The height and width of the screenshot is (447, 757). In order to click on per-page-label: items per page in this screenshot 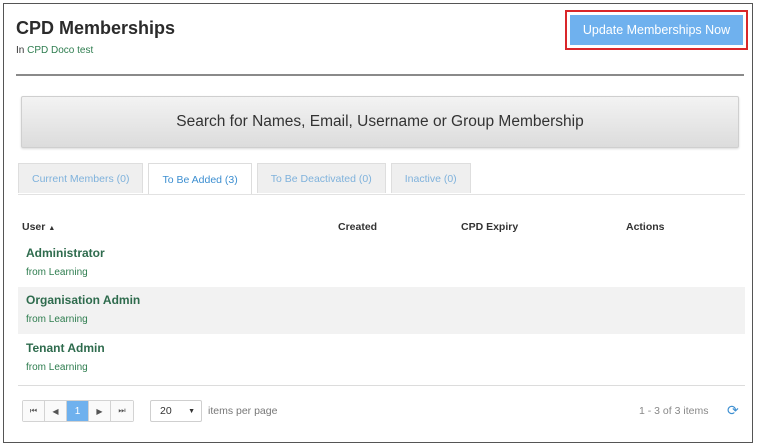, I will do `click(243, 411)`.